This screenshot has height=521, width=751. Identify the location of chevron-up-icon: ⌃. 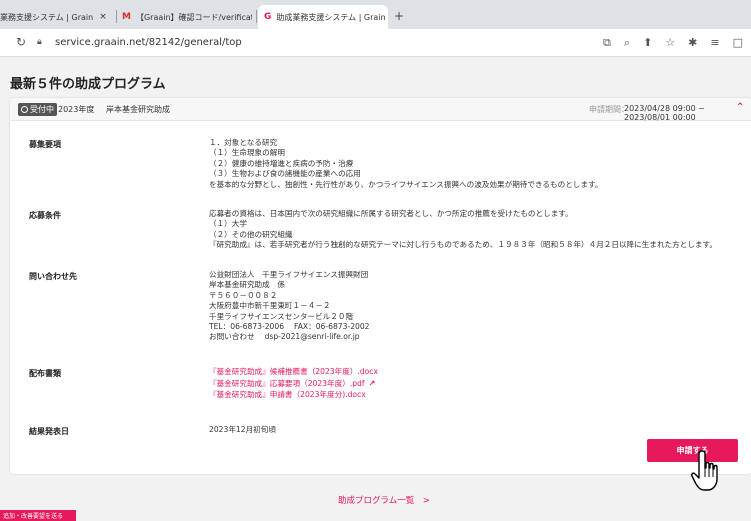
(740, 107).